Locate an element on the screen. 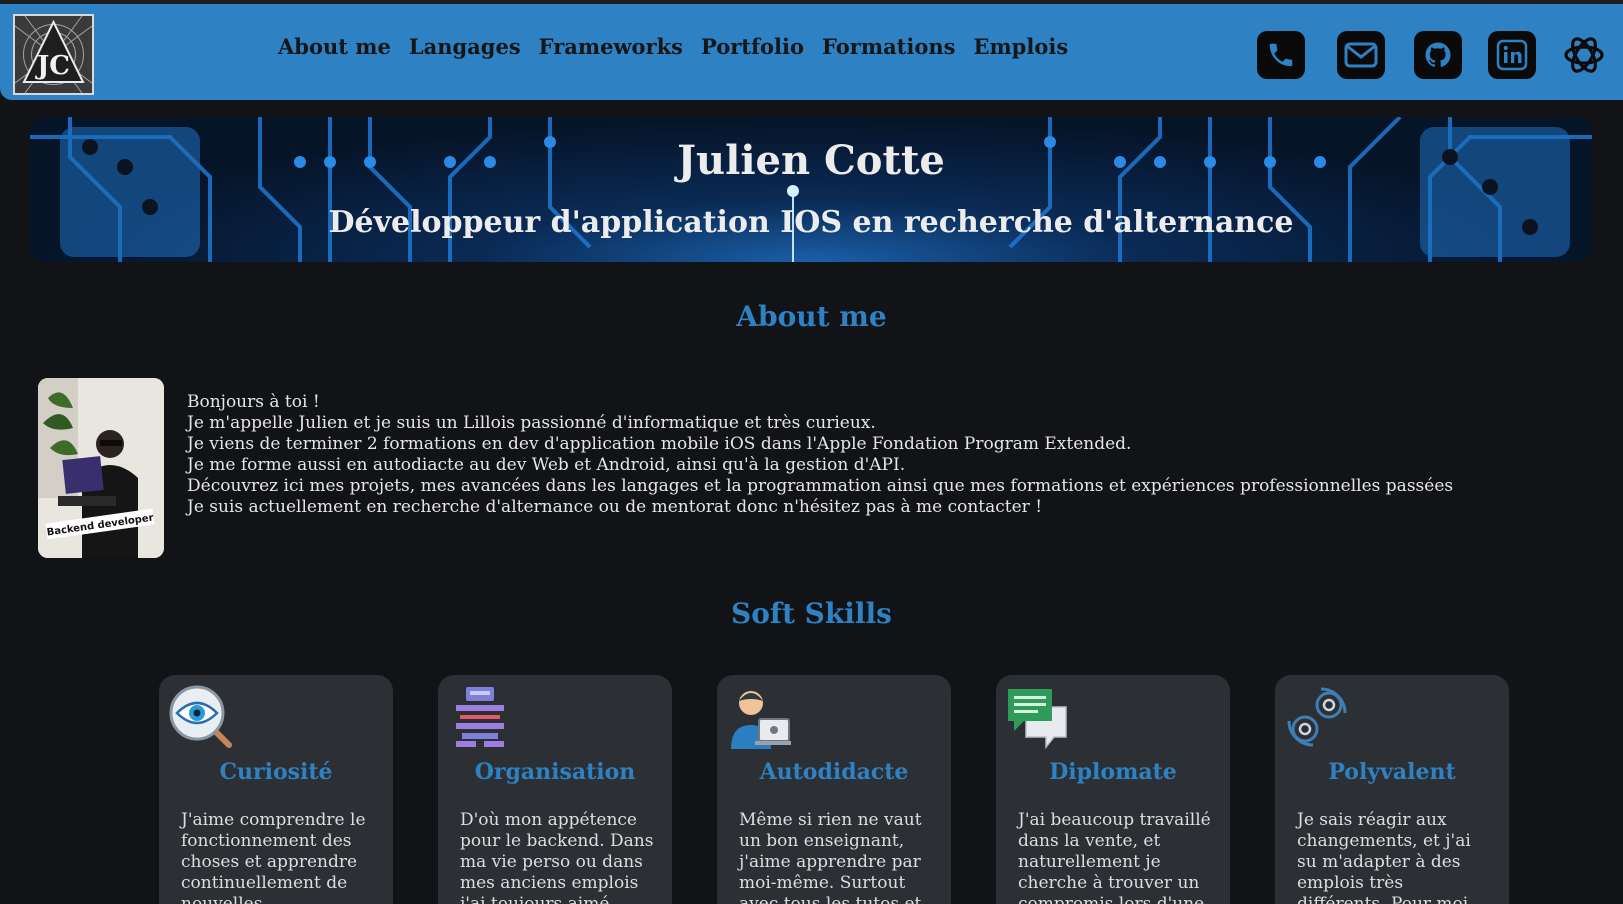  about-line: Bonjours à toi ! is located at coordinates (253, 402).